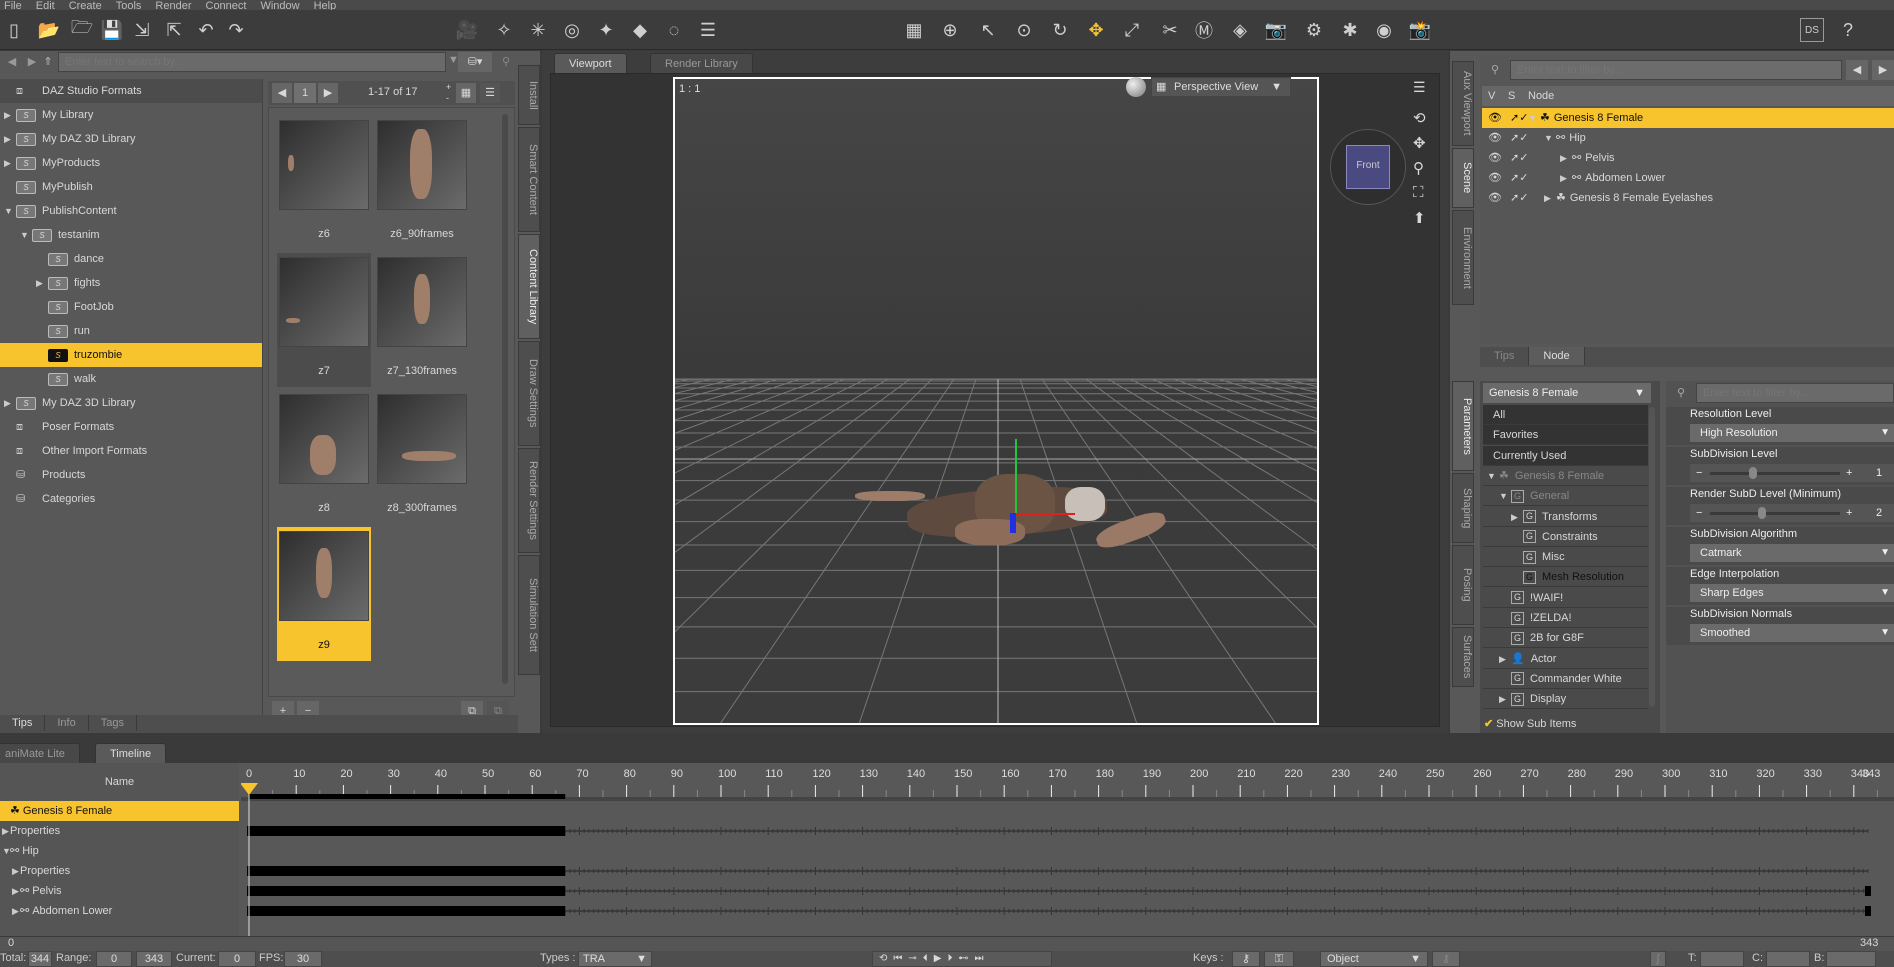 The image size is (1894, 967). Describe the element at coordinates (113, 723) in the screenshot. I see `tab-tags: Tags` at that location.